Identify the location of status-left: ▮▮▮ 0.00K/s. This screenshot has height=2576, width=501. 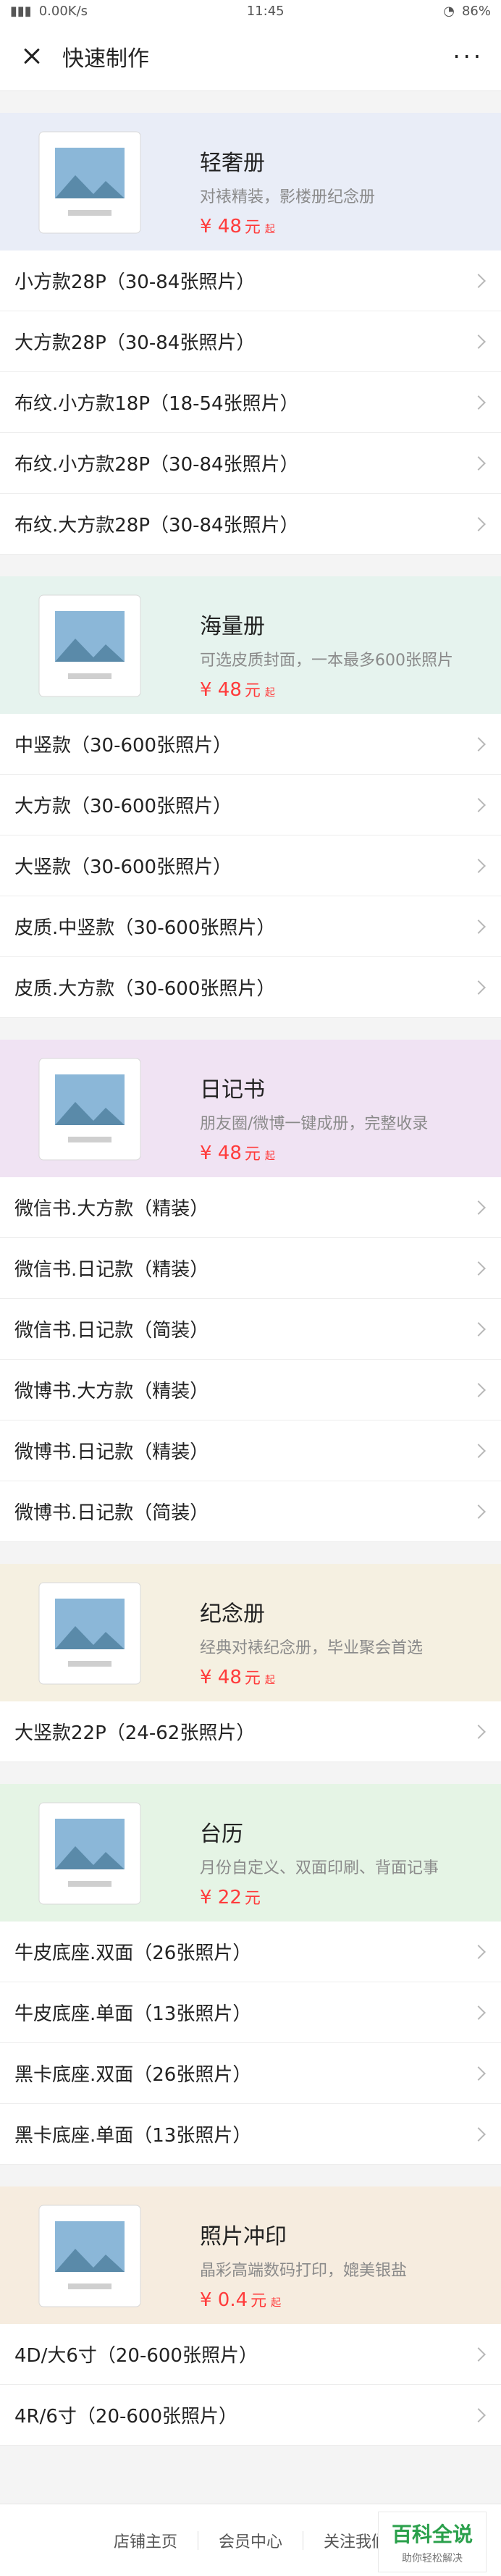
(49, 11).